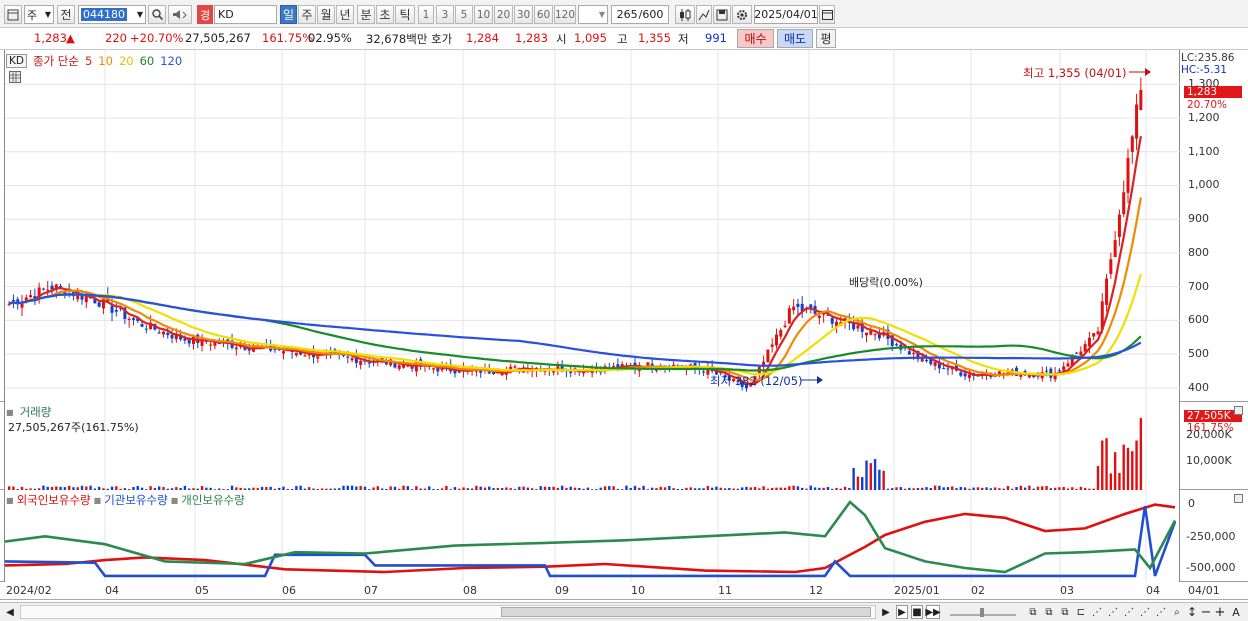 The image size is (1248, 621). I want to click on calendar-icon, so click(827, 14).